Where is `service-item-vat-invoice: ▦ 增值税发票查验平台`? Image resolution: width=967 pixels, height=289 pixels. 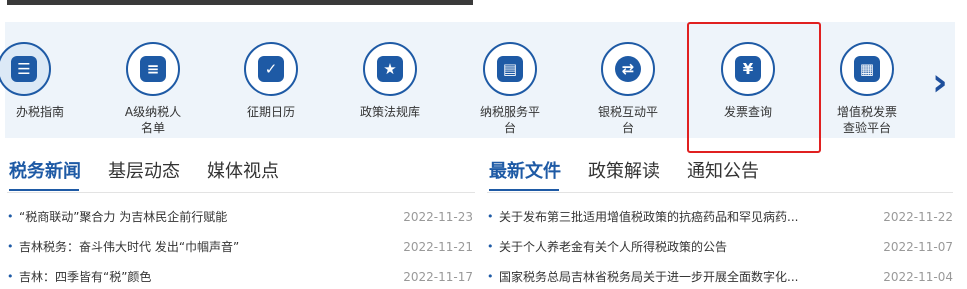 service-item-vat-invoice: ▦ 增值税发票查验平台 is located at coordinates (867, 89).